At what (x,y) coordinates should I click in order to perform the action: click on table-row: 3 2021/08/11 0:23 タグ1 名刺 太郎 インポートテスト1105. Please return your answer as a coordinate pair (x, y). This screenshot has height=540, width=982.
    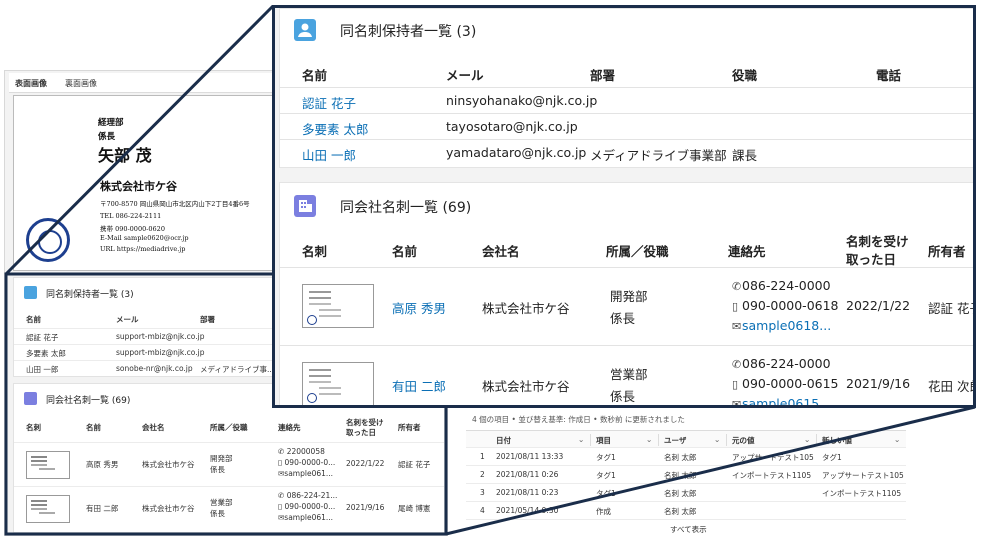
    Looking at the image, I should click on (686, 493).